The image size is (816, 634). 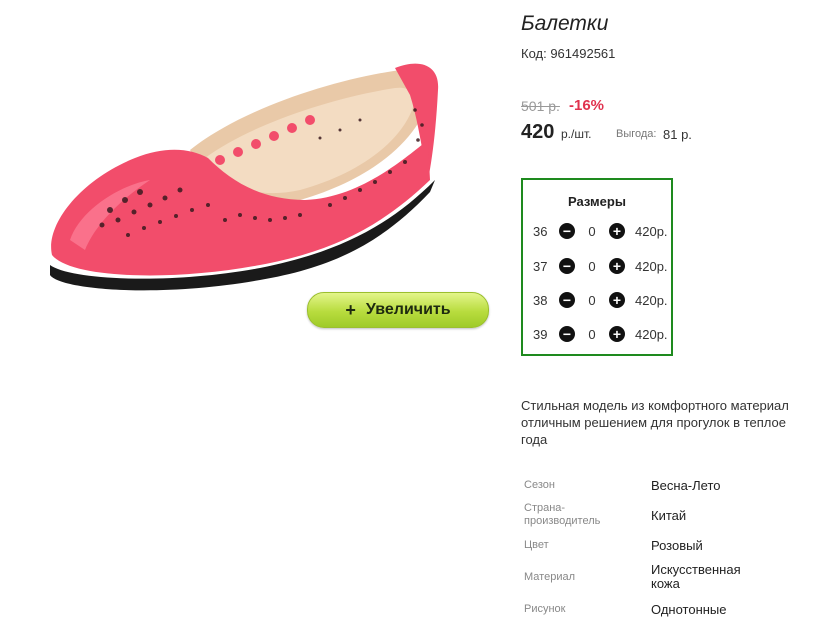 What do you see at coordinates (540, 300) in the screenshot?
I see `size-label: 38` at bounding box center [540, 300].